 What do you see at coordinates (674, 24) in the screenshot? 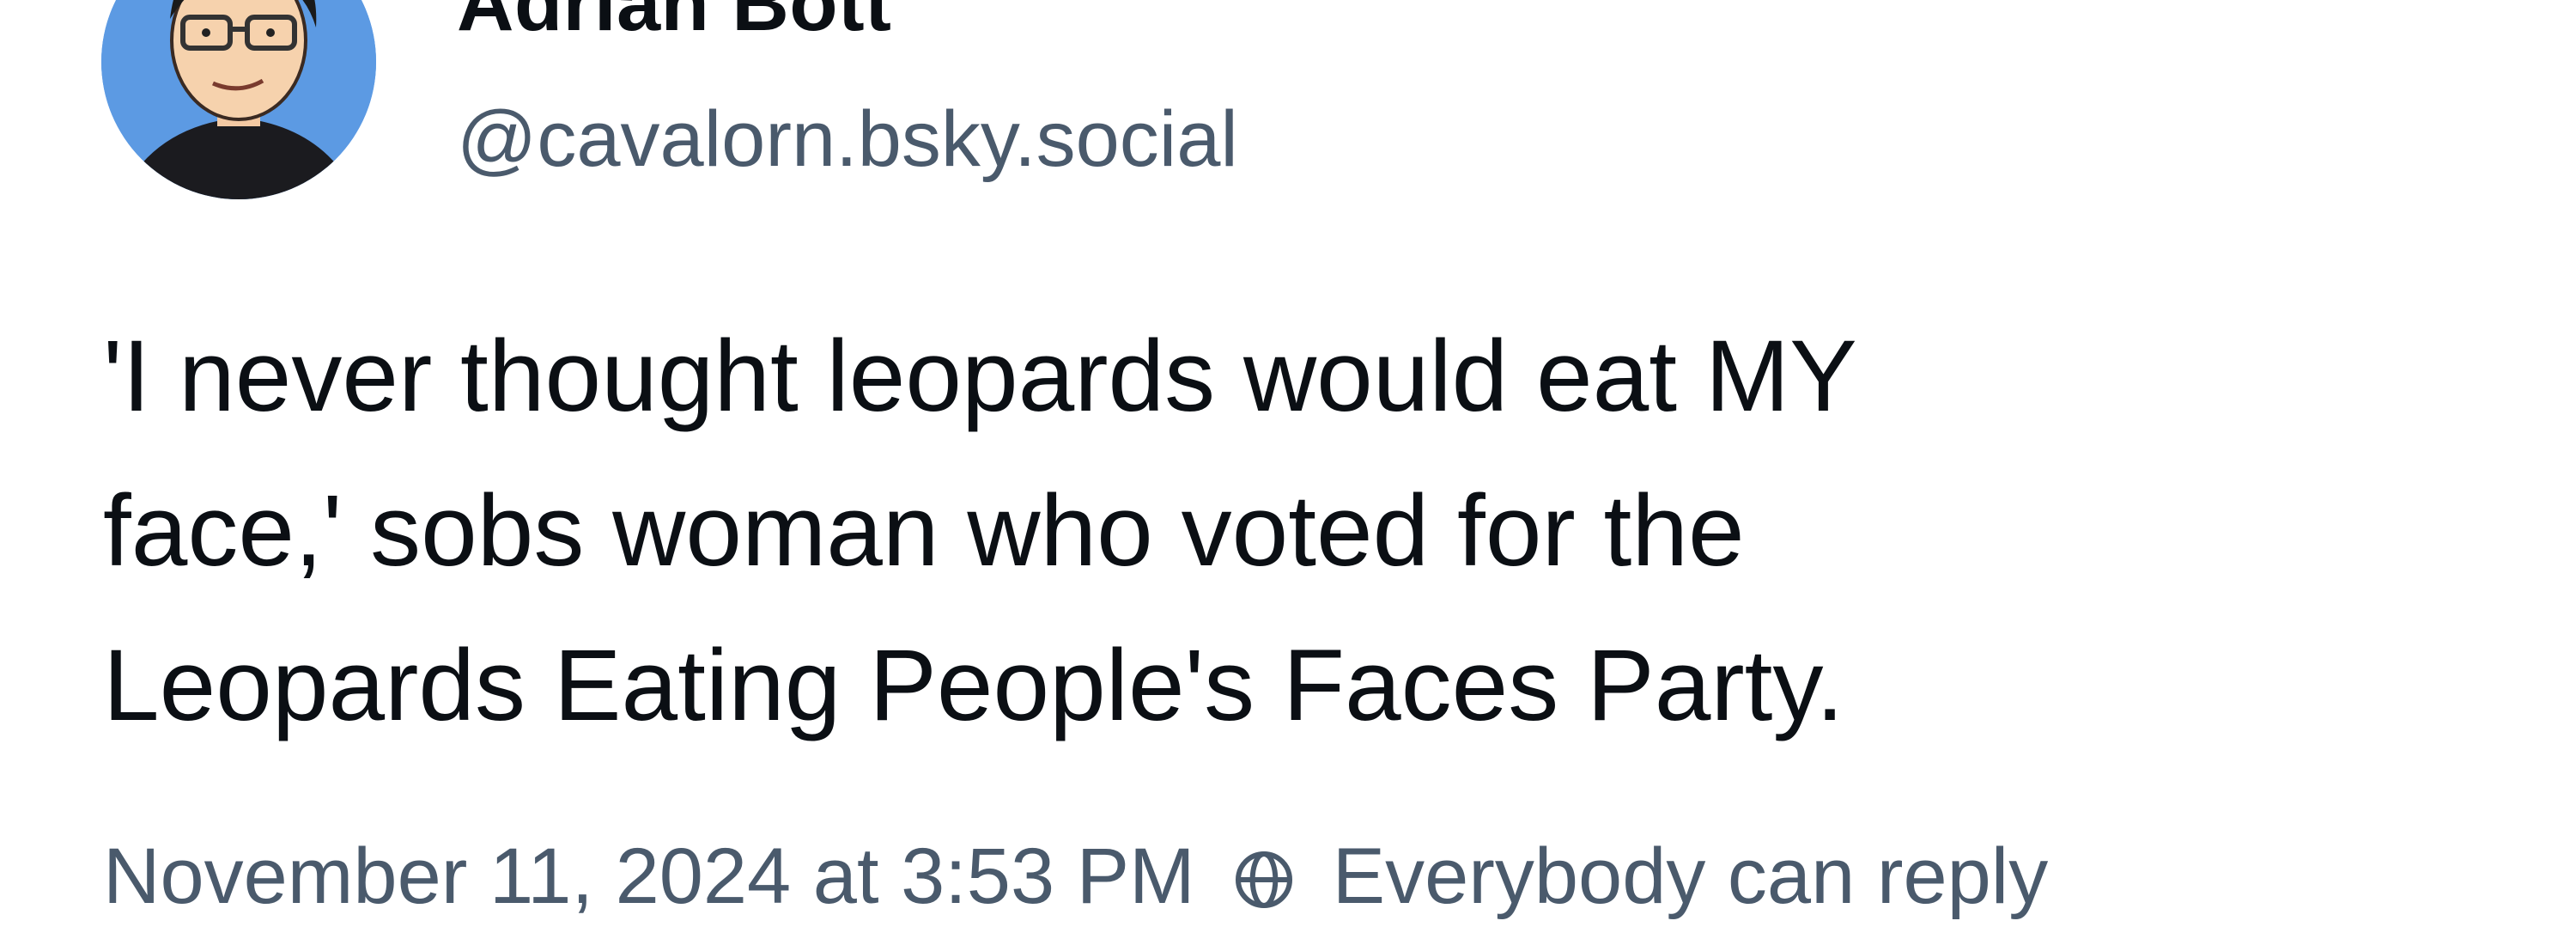
I see `author-display-name: Adrian Bott` at bounding box center [674, 24].